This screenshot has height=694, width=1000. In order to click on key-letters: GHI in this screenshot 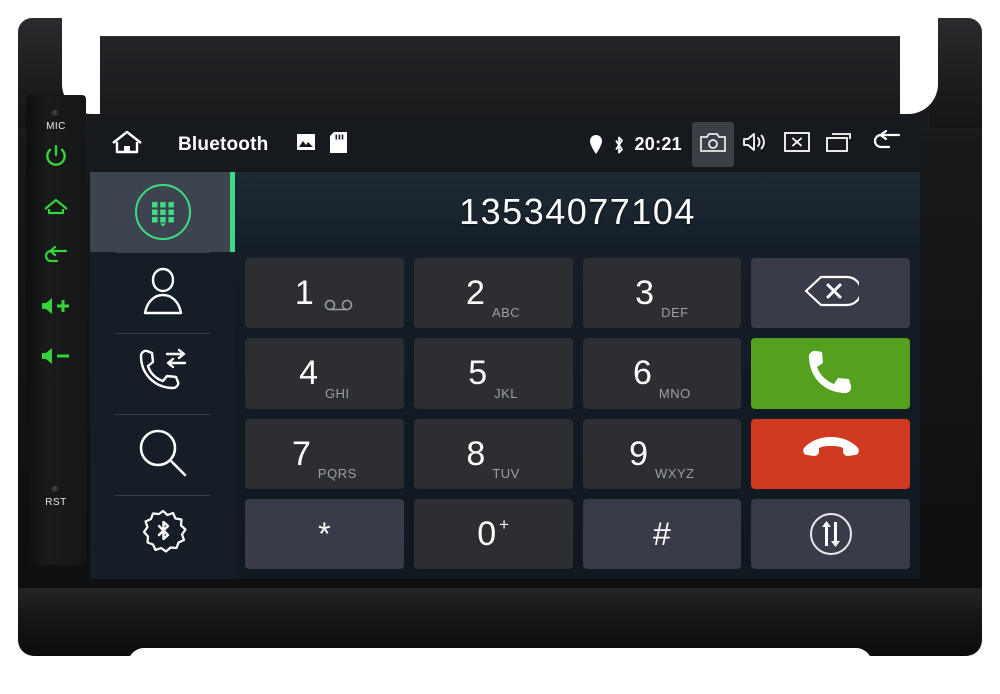, I will do `click(337, 393)`.